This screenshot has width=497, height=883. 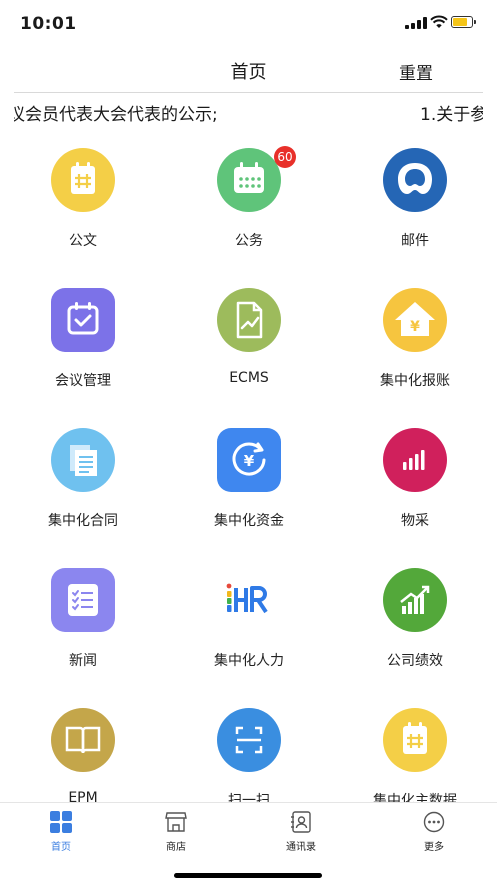 What do you see at coordinates (463, 22) in the screenshot?
I see `battery-icon` at bounding box center [463, 22].